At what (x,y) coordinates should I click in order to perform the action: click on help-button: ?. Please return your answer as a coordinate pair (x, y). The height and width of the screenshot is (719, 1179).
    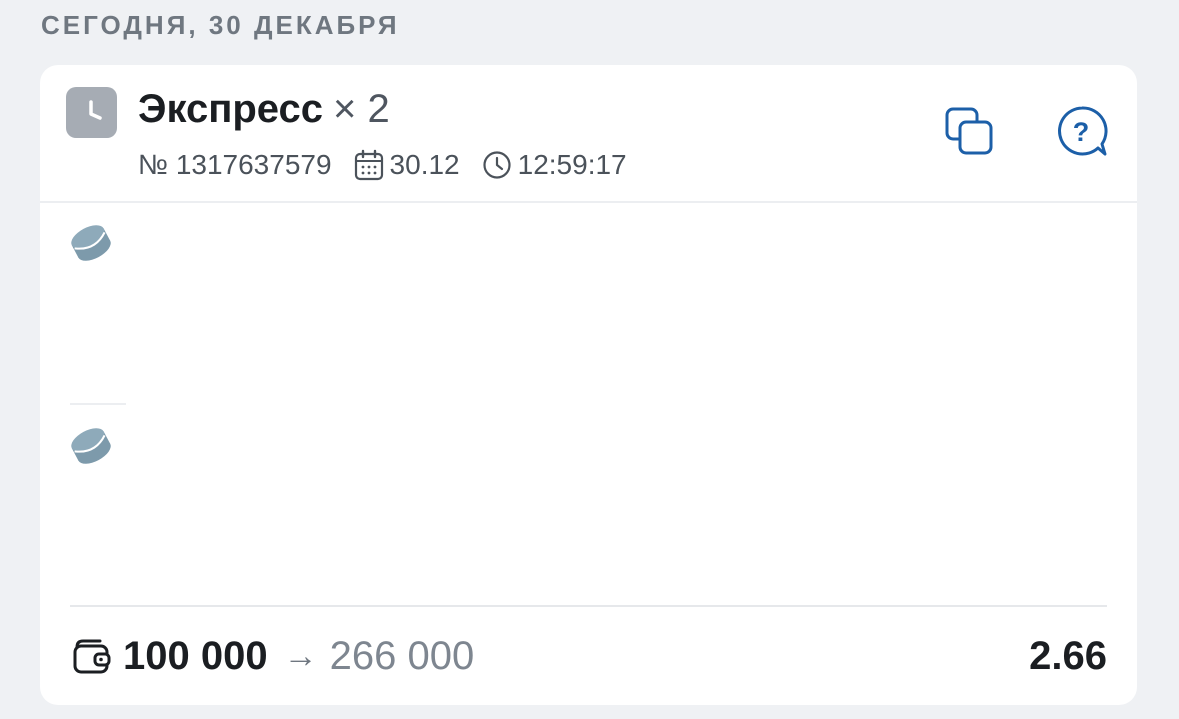
    Looking at the image, I should click on (1082, 132).